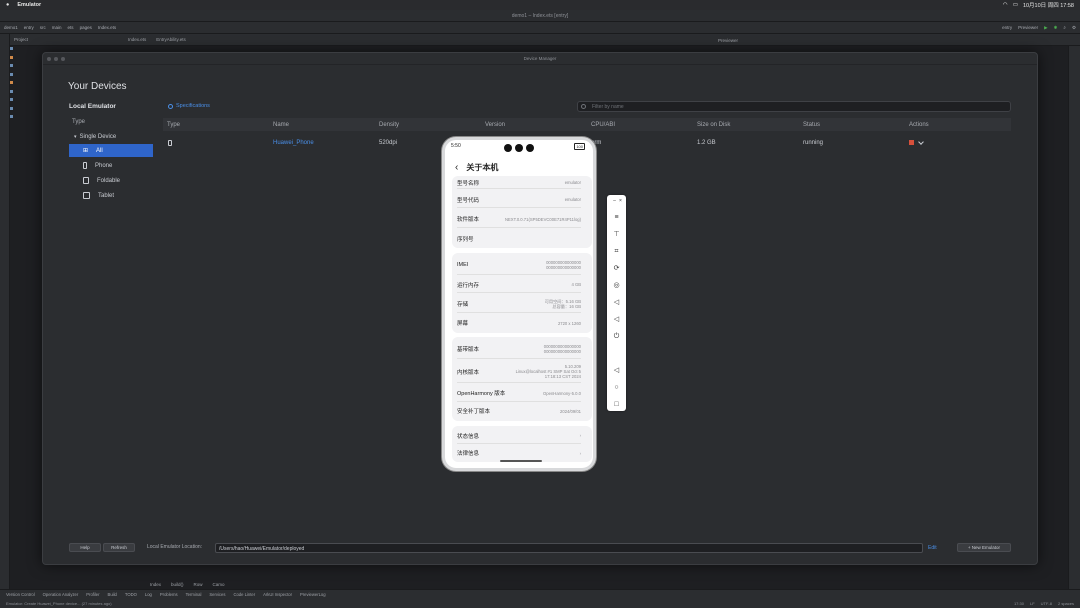 The width and height of the screenshot is (1080, 608). What do you see at coordinates (1019, 603) in the screenshot?
I see `cursor-position: 17:30` at bounding box center [1019, 603].